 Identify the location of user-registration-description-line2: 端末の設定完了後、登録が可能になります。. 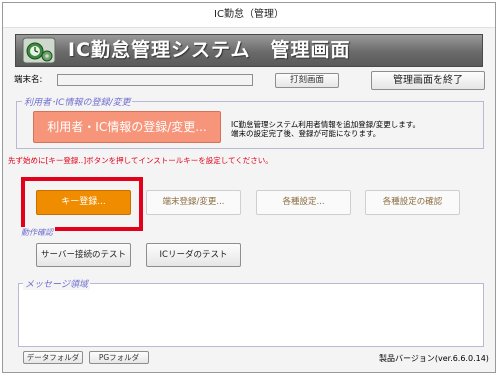
(306, 133).